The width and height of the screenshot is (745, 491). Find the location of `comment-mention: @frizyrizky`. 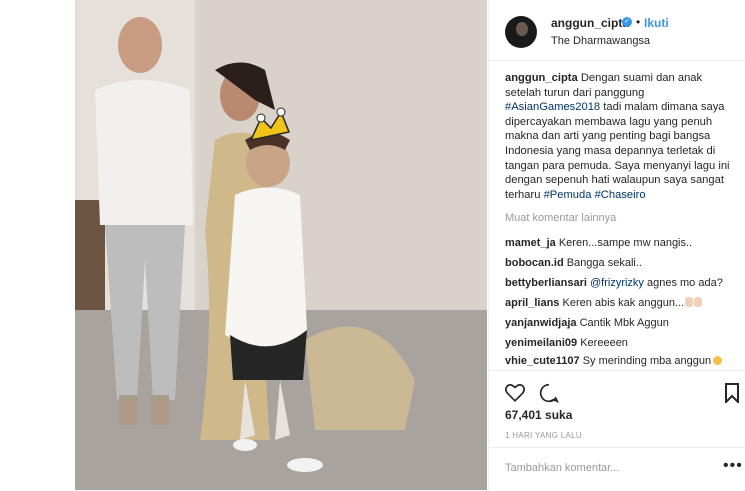

comment-mention: @frizyrizky is located at coordinates (617, 283).